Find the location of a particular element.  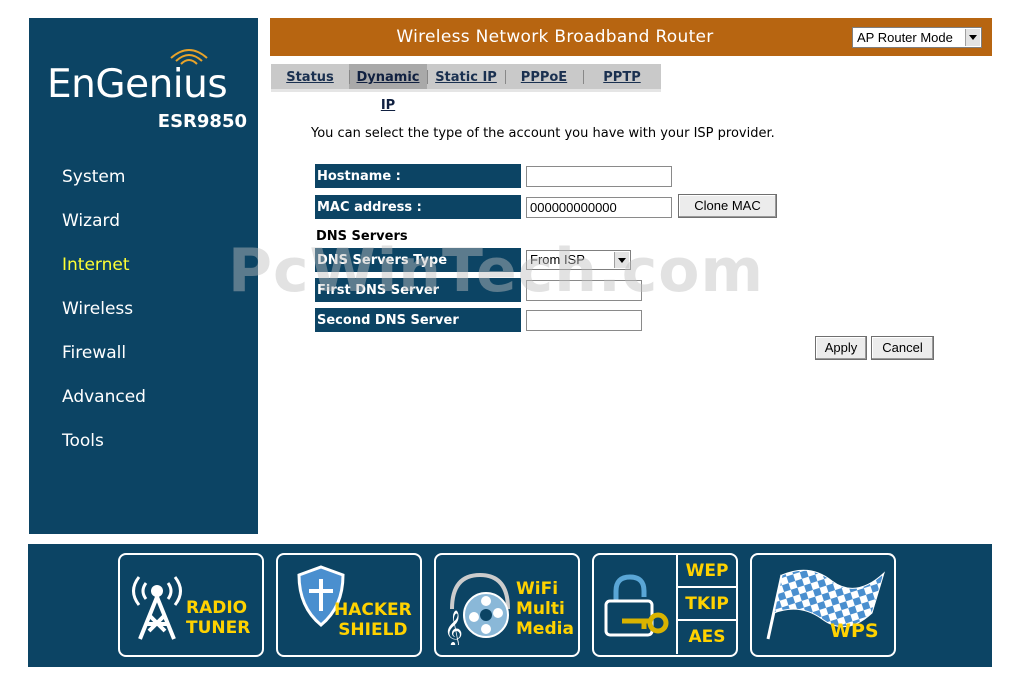

tuner-label: TUNER is located at coordinates (218, 628).